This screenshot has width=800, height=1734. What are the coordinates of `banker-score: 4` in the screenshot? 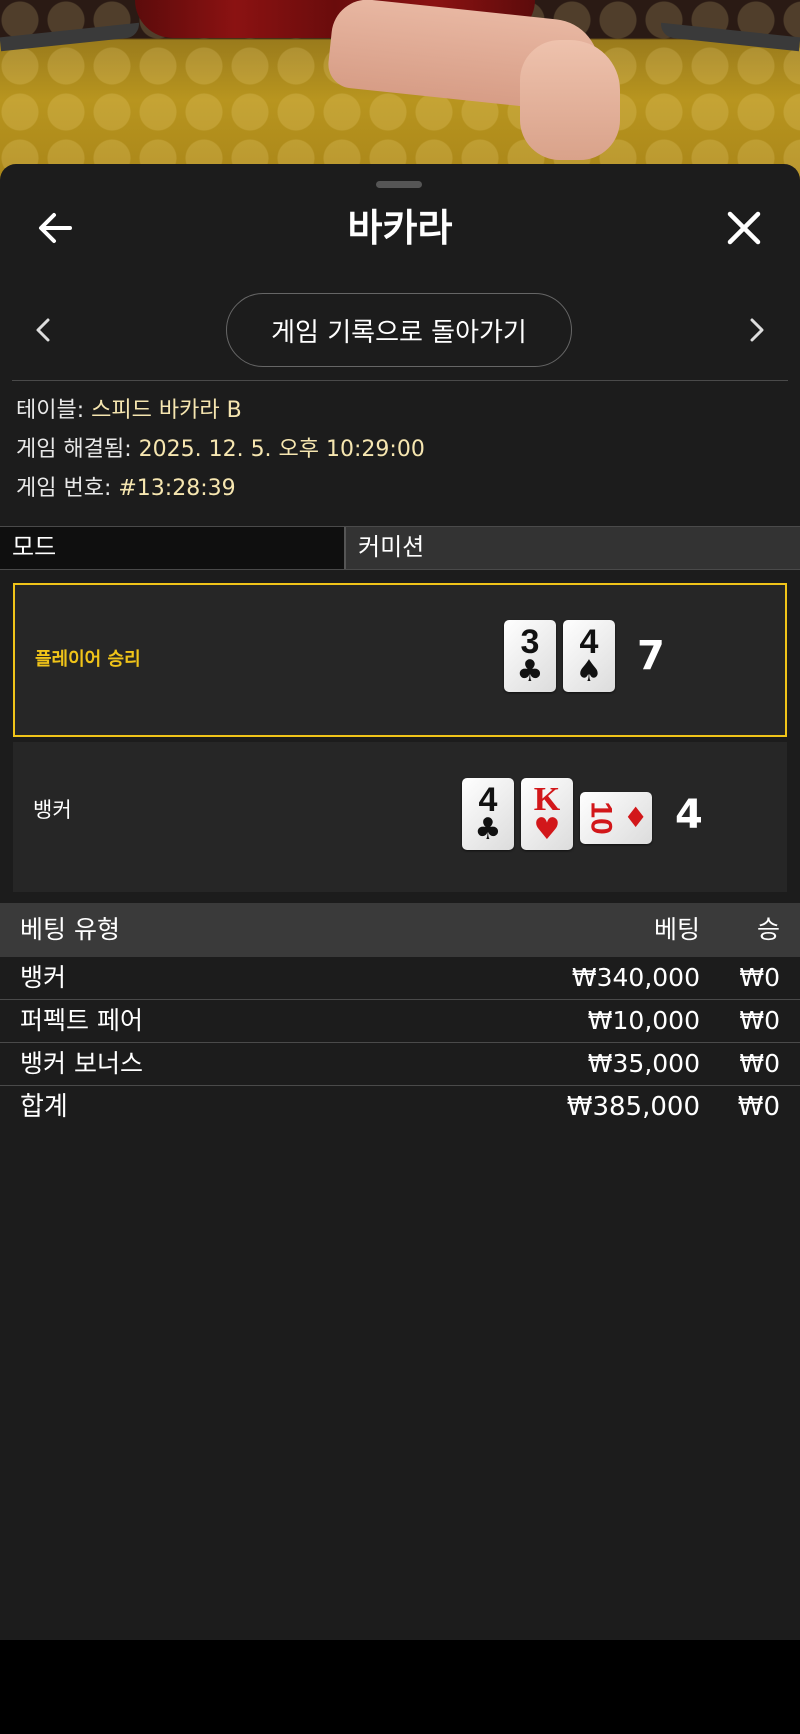 It's located at (689, 815).